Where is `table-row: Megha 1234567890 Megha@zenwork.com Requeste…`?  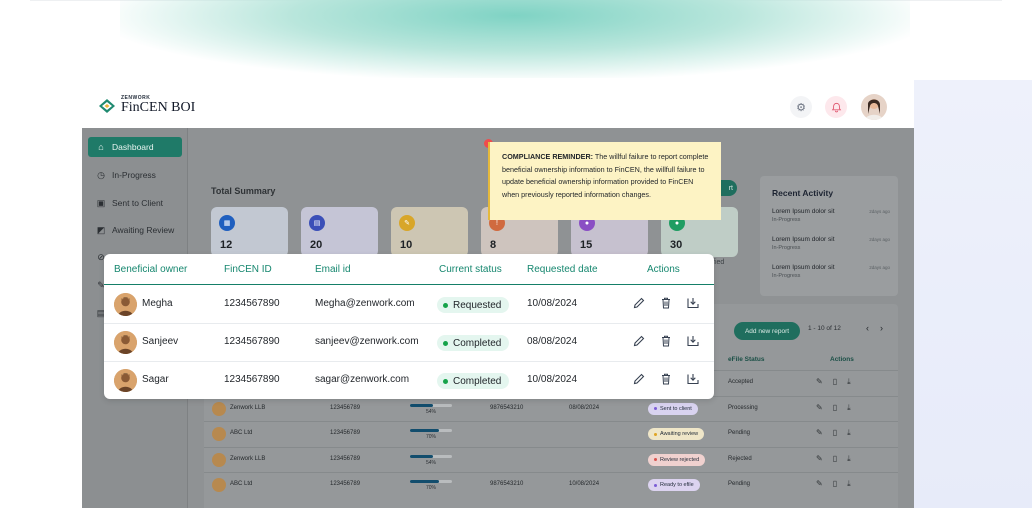 table-row: Megha 1234567890 Megha@zenwork.com Requeste… is located at coordinates (409, 304).